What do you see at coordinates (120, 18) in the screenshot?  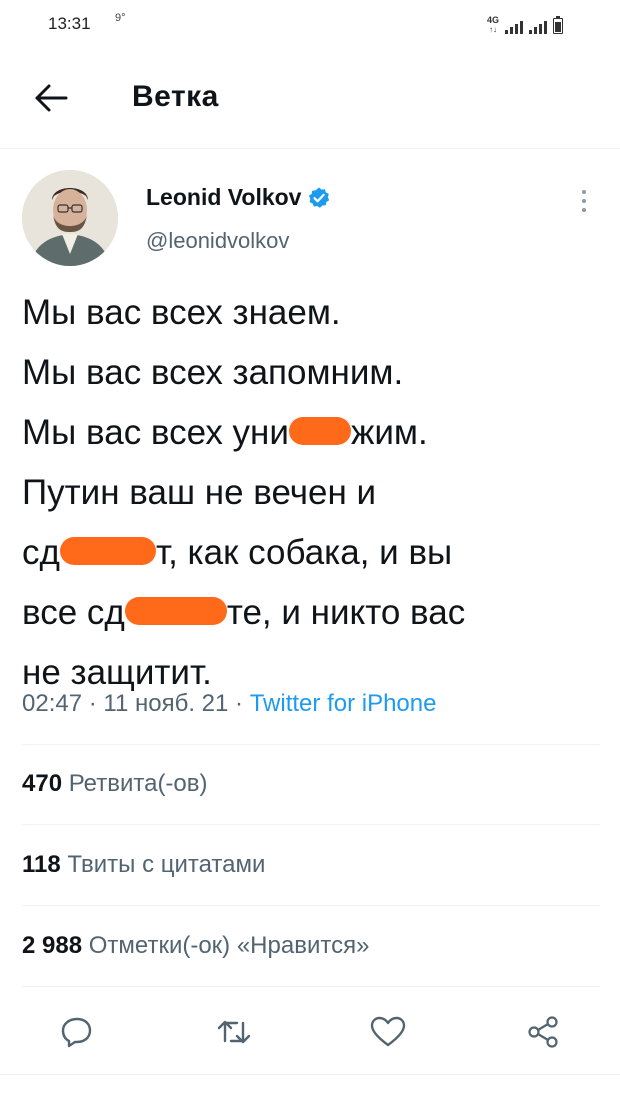 I see `status-temperature: 9°` at bounding box center [120, 18].